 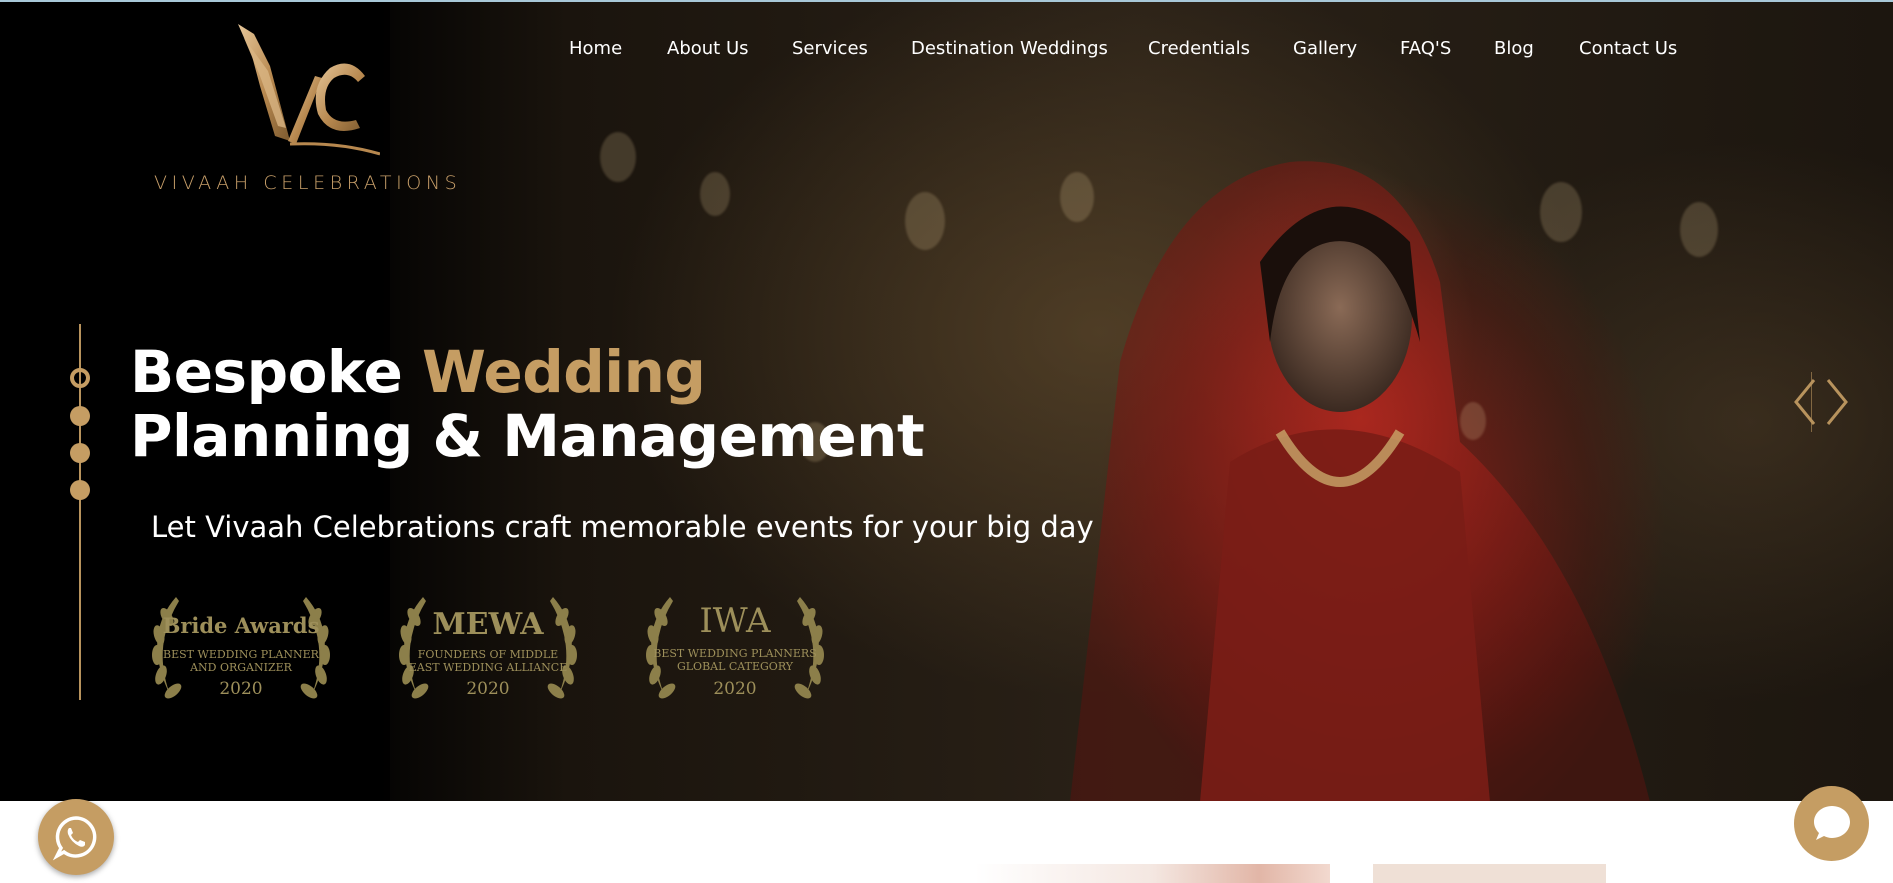 What do you see at coordinates (1325, 48) in the screenshot?
I see `nav-item-gallery: Gallery` at bounding box center [1325, 48].